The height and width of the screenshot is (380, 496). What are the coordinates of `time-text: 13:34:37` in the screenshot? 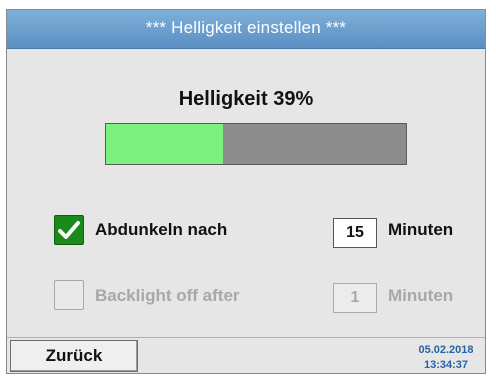 It's located at (446, 365).